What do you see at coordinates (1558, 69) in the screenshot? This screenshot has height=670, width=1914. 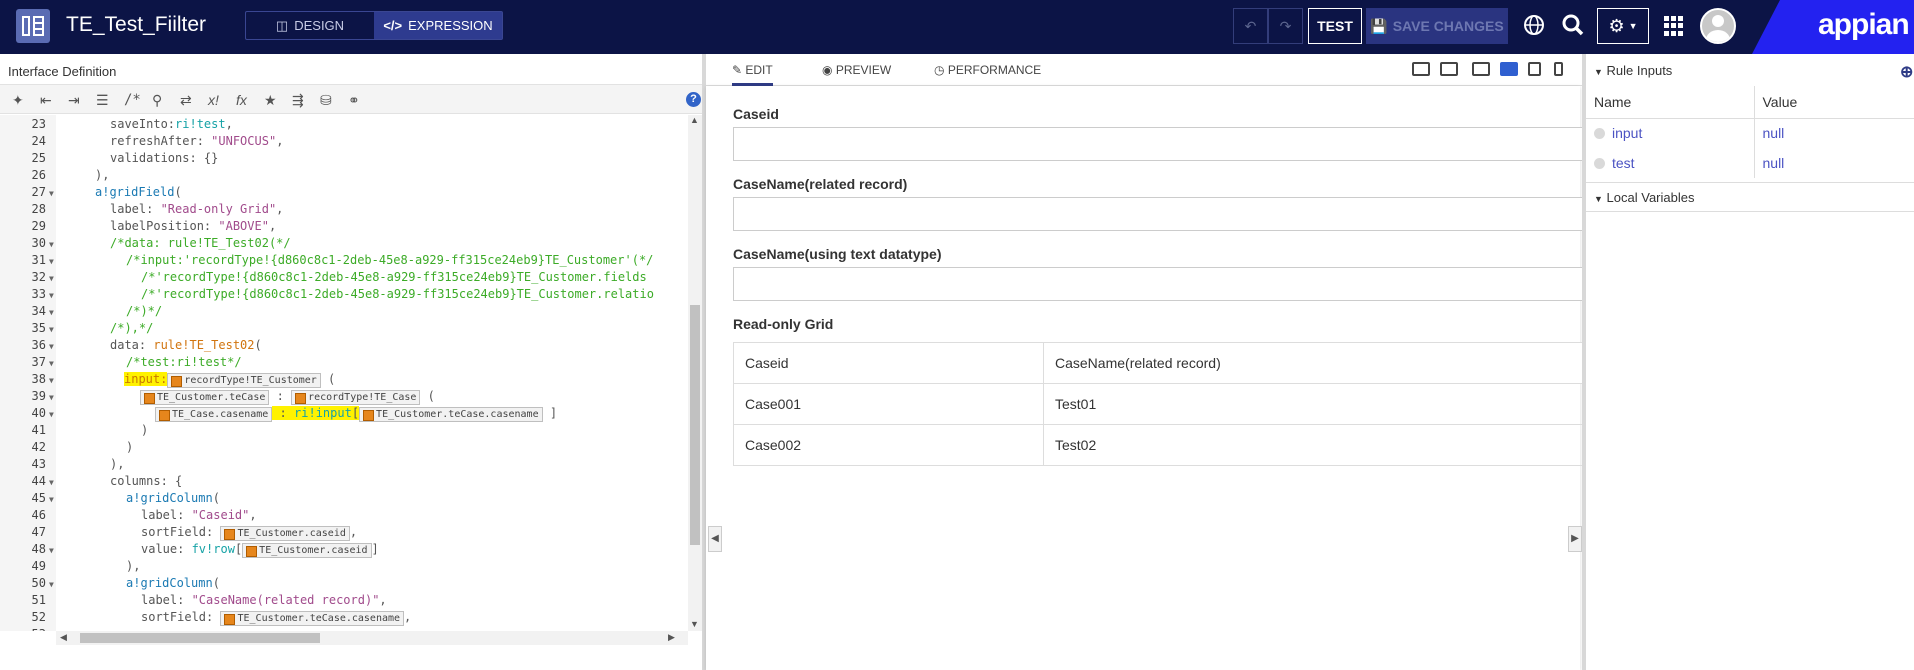 I see `phone-icon` at bounding box center [1558, 69].